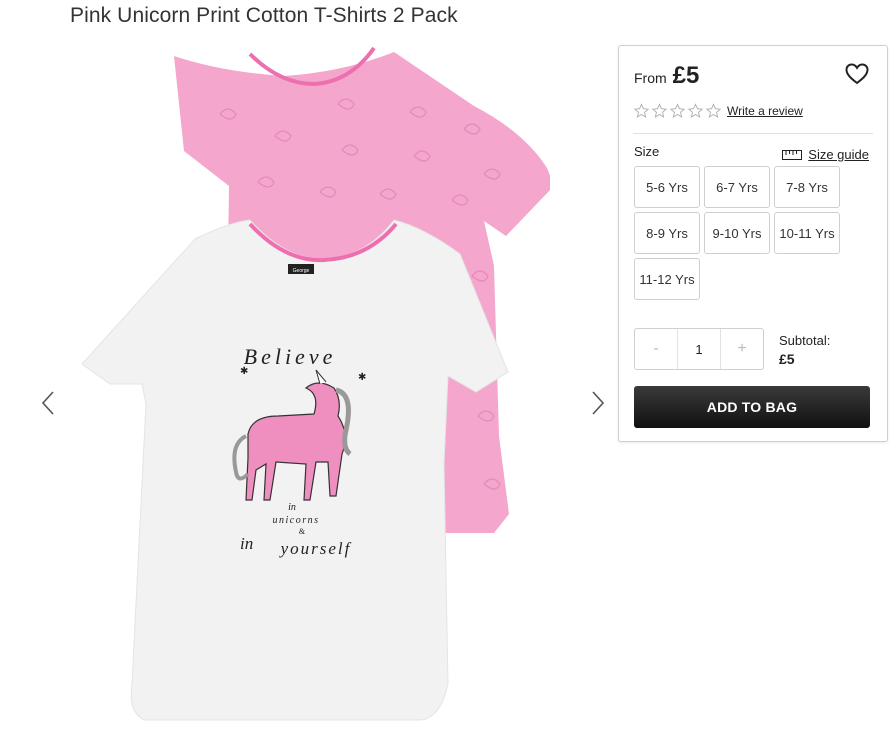 The height and width of the screenshot is (734, 896). What do you see at coordinates (302, 531) in the screenshot?
I see `ampersand-text: &` at bounding box center [302, 531].